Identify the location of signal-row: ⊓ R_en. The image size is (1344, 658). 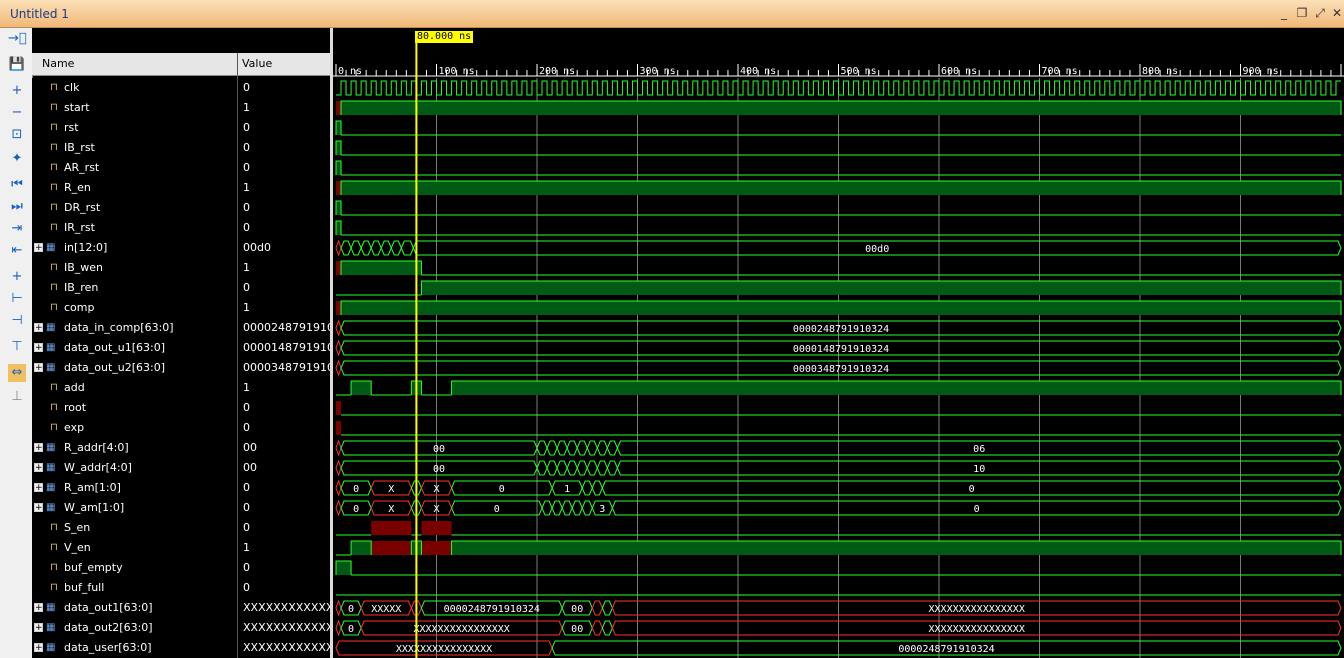
(134, 188).